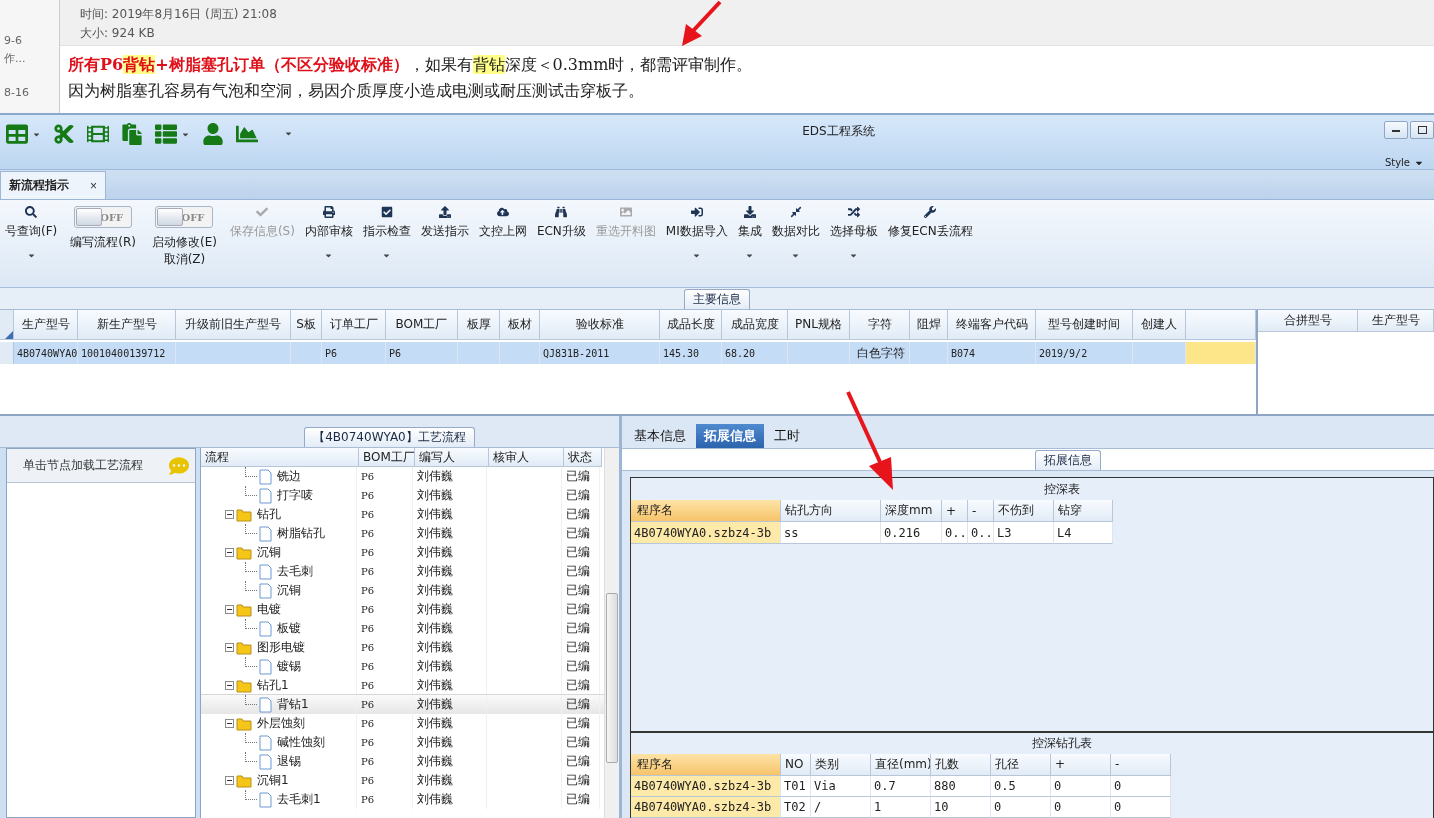  I want to click on ribbon-button: 文控上网, so click(502, 240).